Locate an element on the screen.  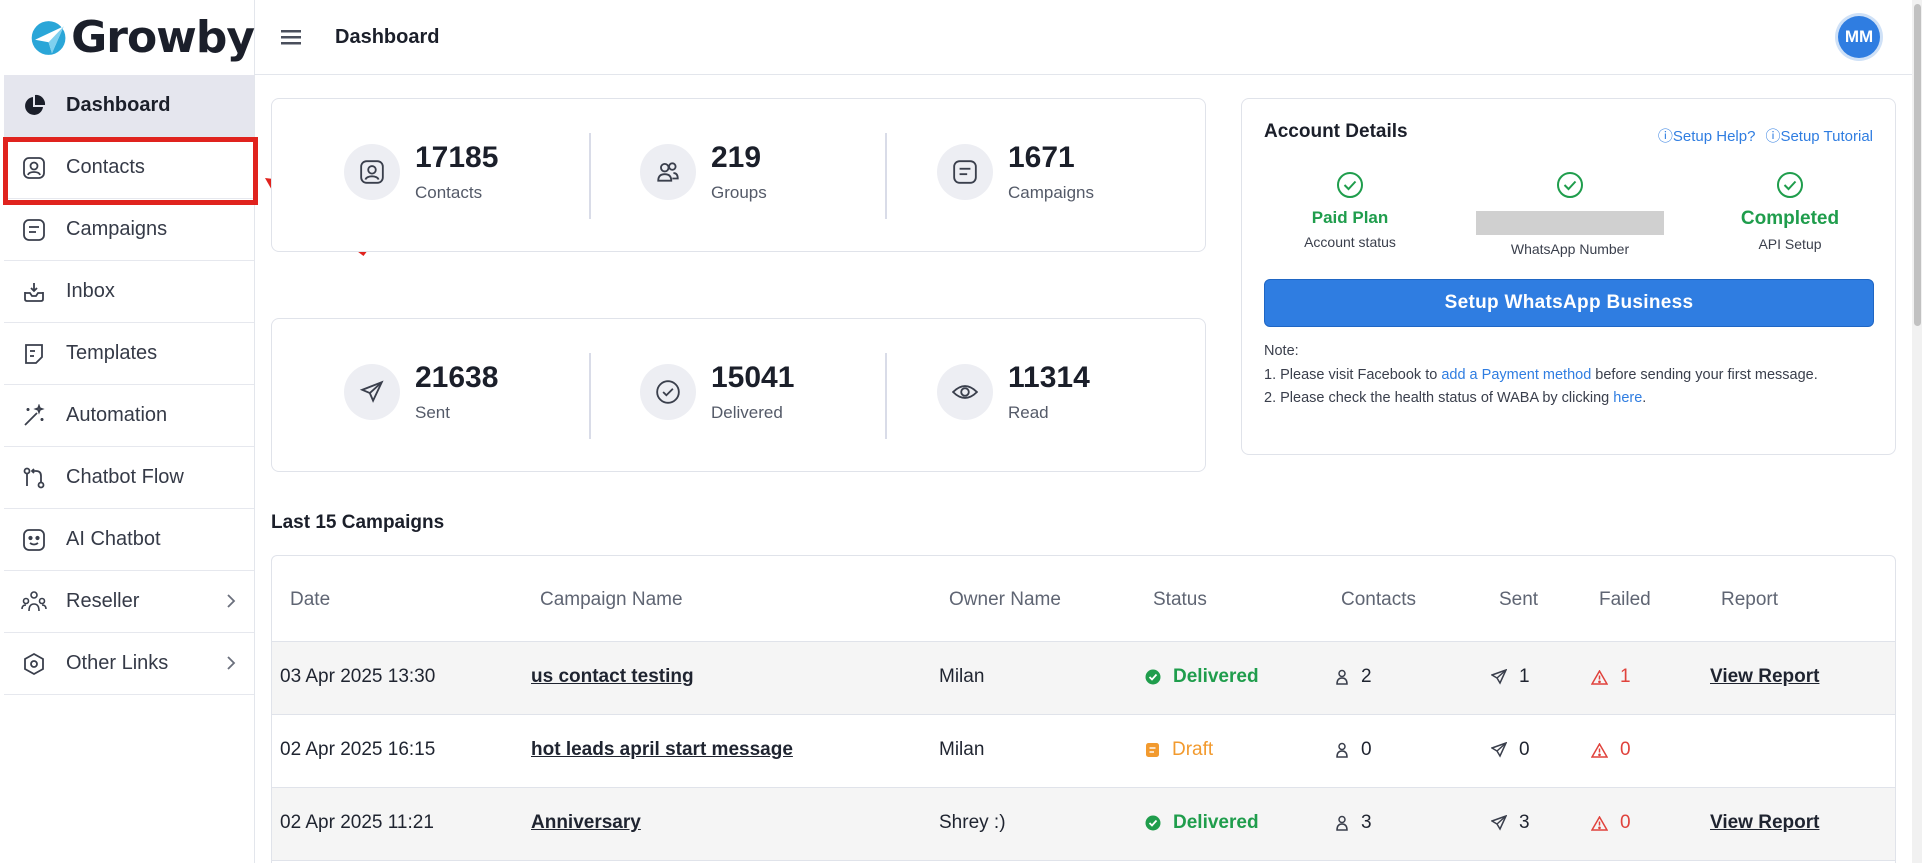
send-icon is located at coordinates (1499, 823).